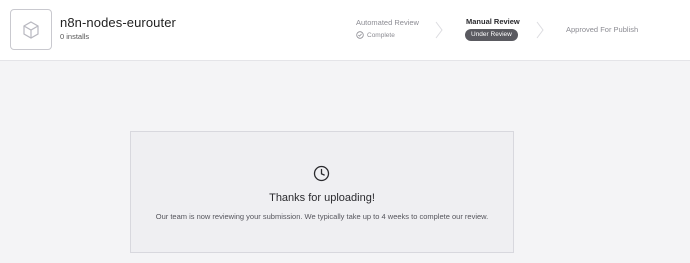  I want to click on package-installs: 0 installs, so click(75, 36).